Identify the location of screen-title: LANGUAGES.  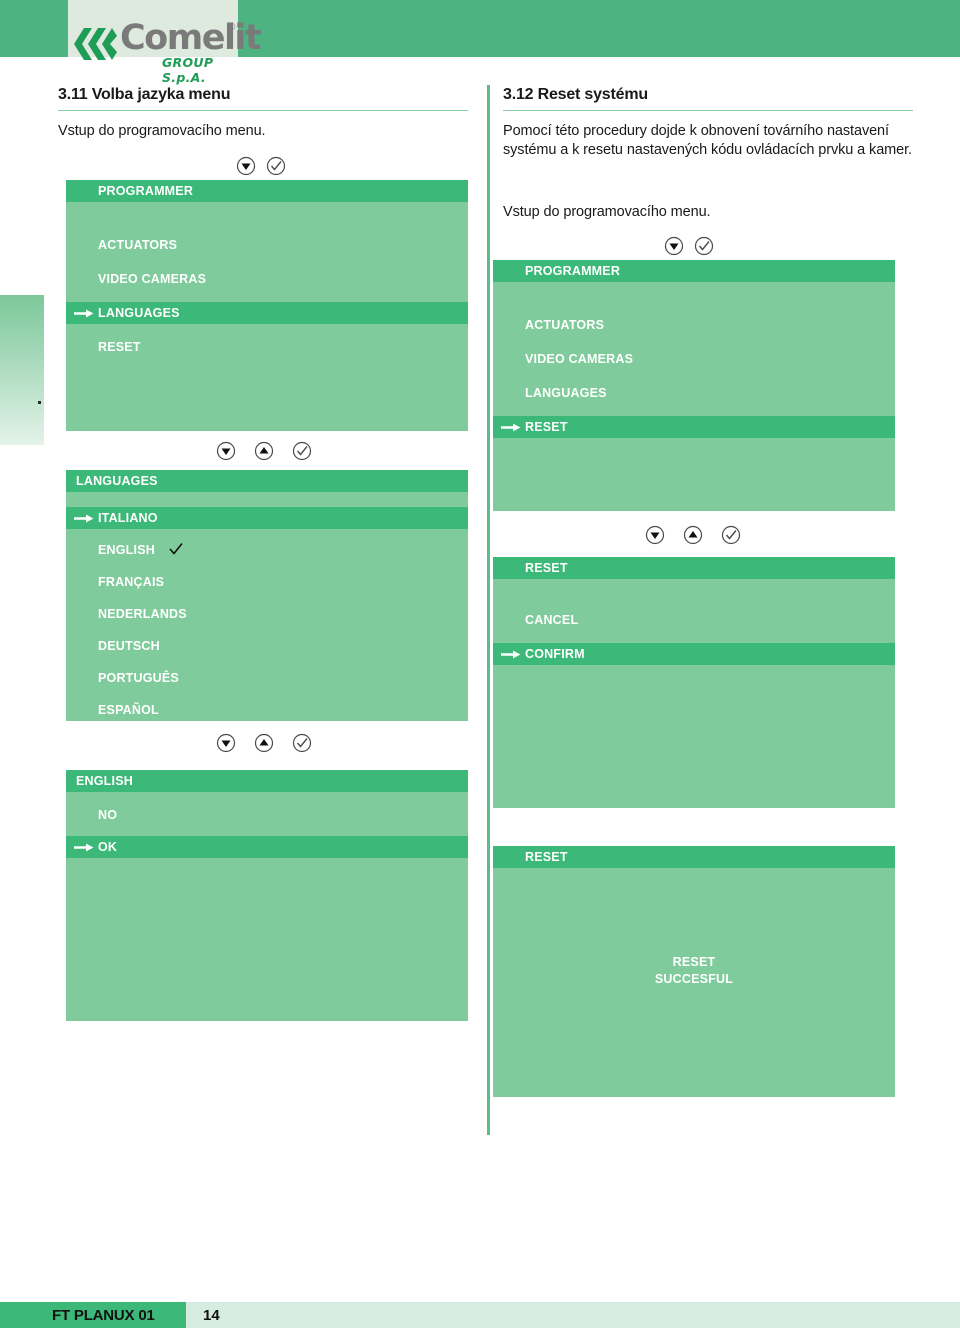
(117, 481).